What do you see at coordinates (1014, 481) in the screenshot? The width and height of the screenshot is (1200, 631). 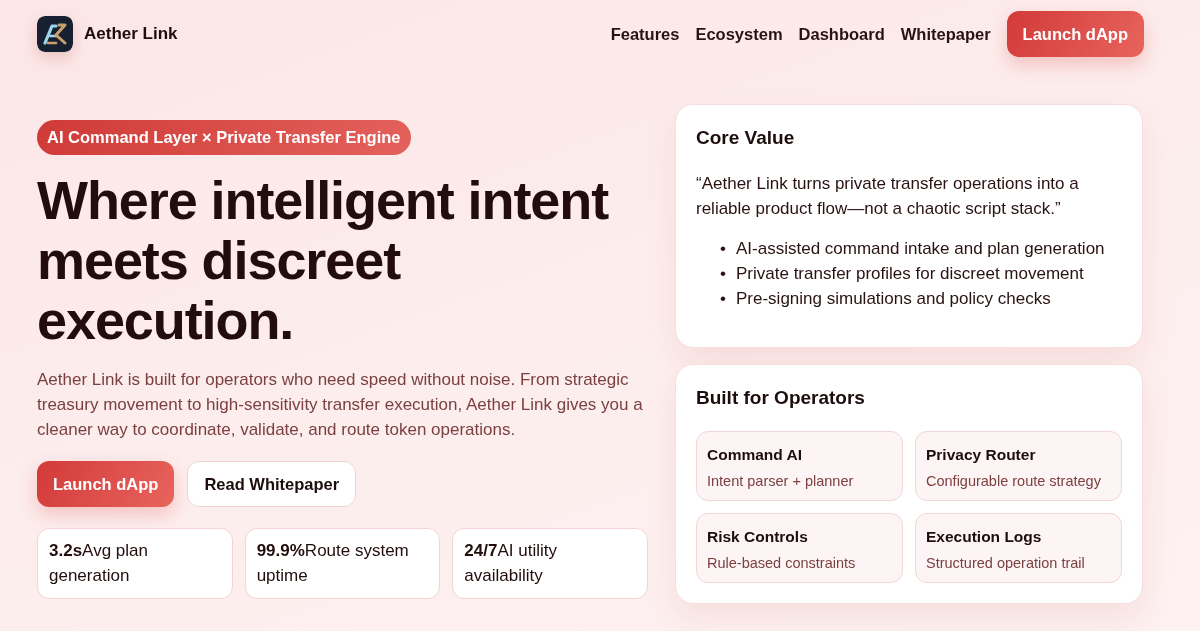 I see `feature-description: Configurable route strategy` at bounding box center [1014, 481].